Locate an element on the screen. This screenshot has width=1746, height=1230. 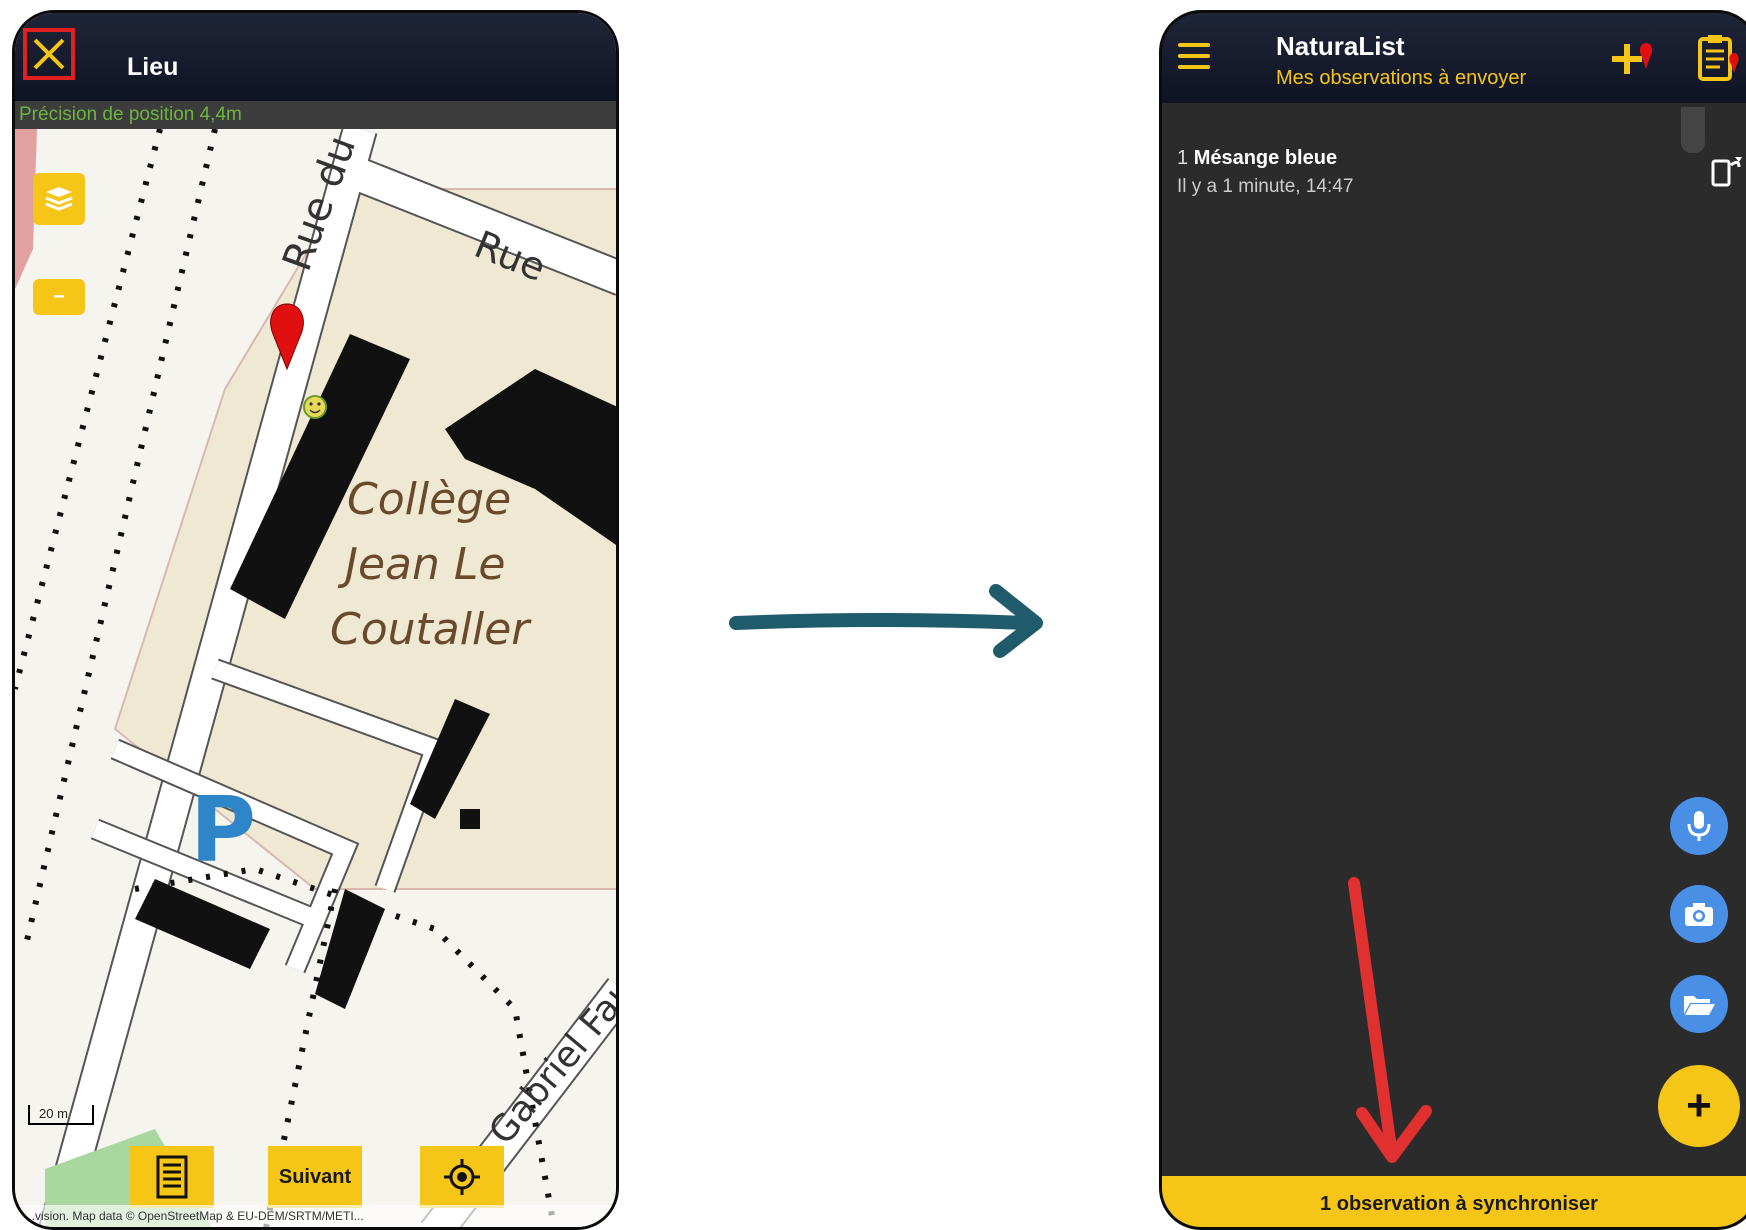
add-button: + is located at coordinates (1699, 1106).